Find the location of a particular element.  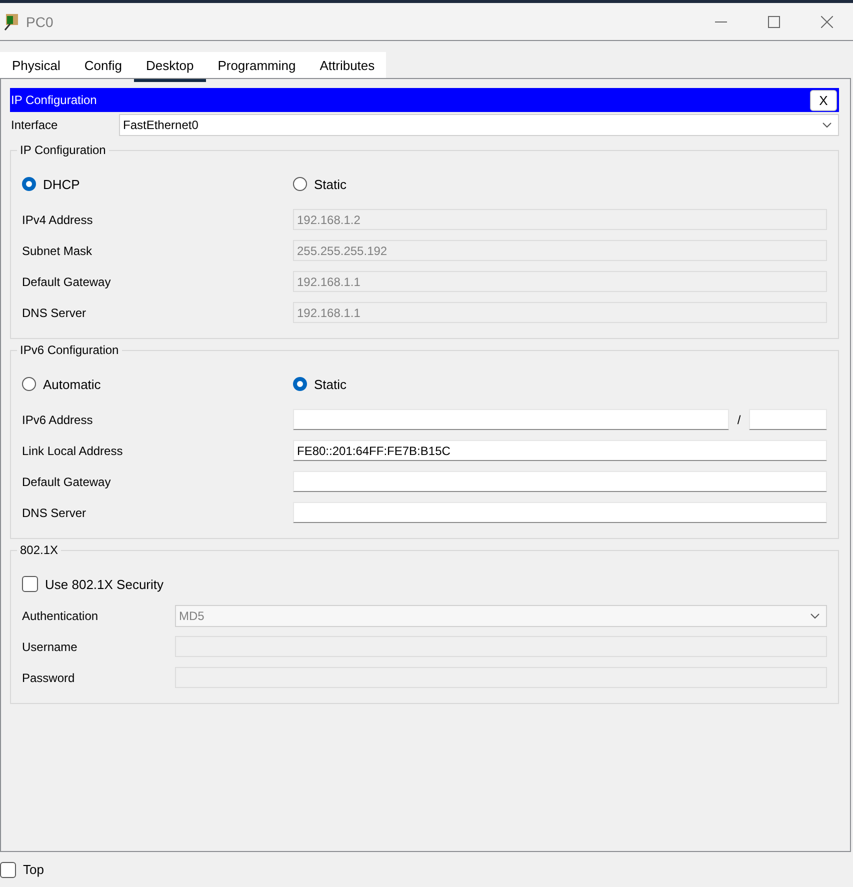

radio-label: DHCP is located at coordinates (61, 184).